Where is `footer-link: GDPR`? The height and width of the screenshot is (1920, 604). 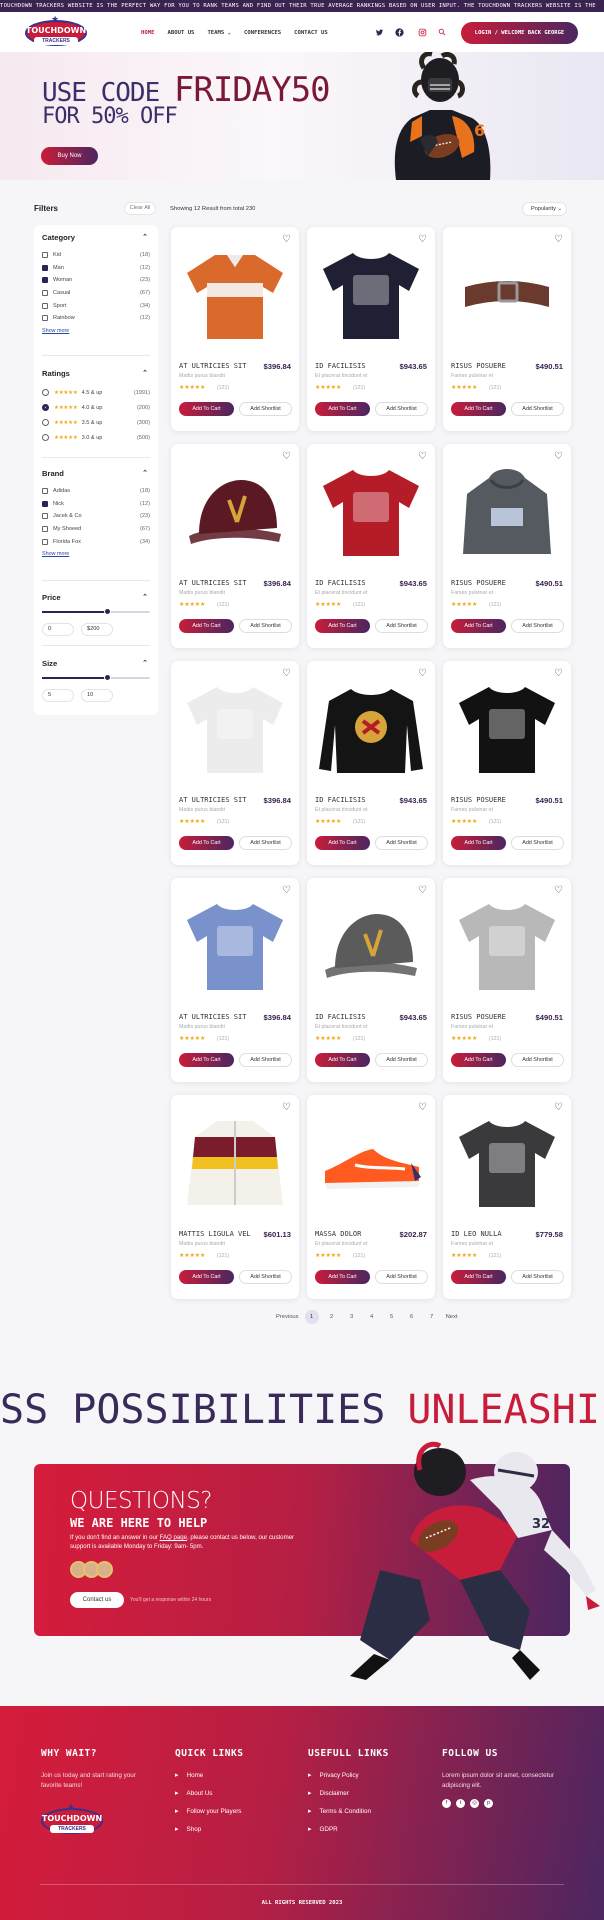 footer-link: GDPR is located at coordinates (363, 1834).